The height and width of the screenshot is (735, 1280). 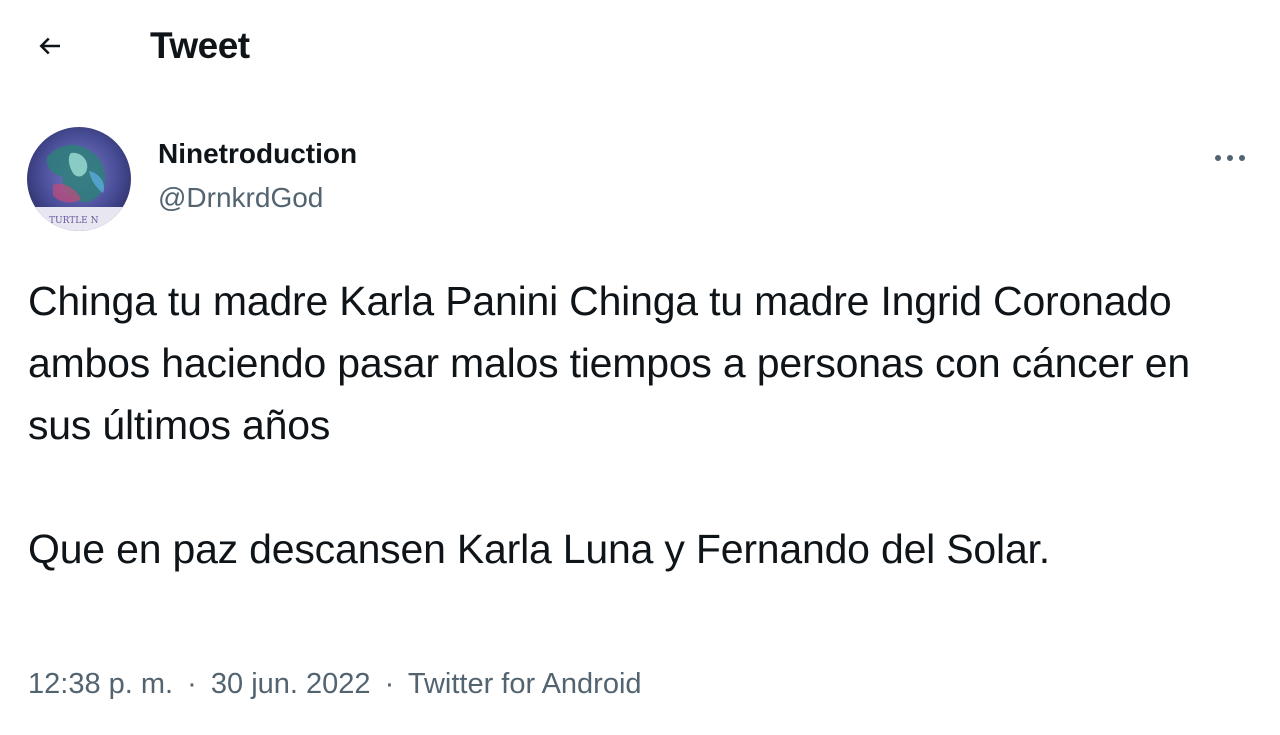 I want to click on avatar: TURTLE N, so click(x=79, y=179).